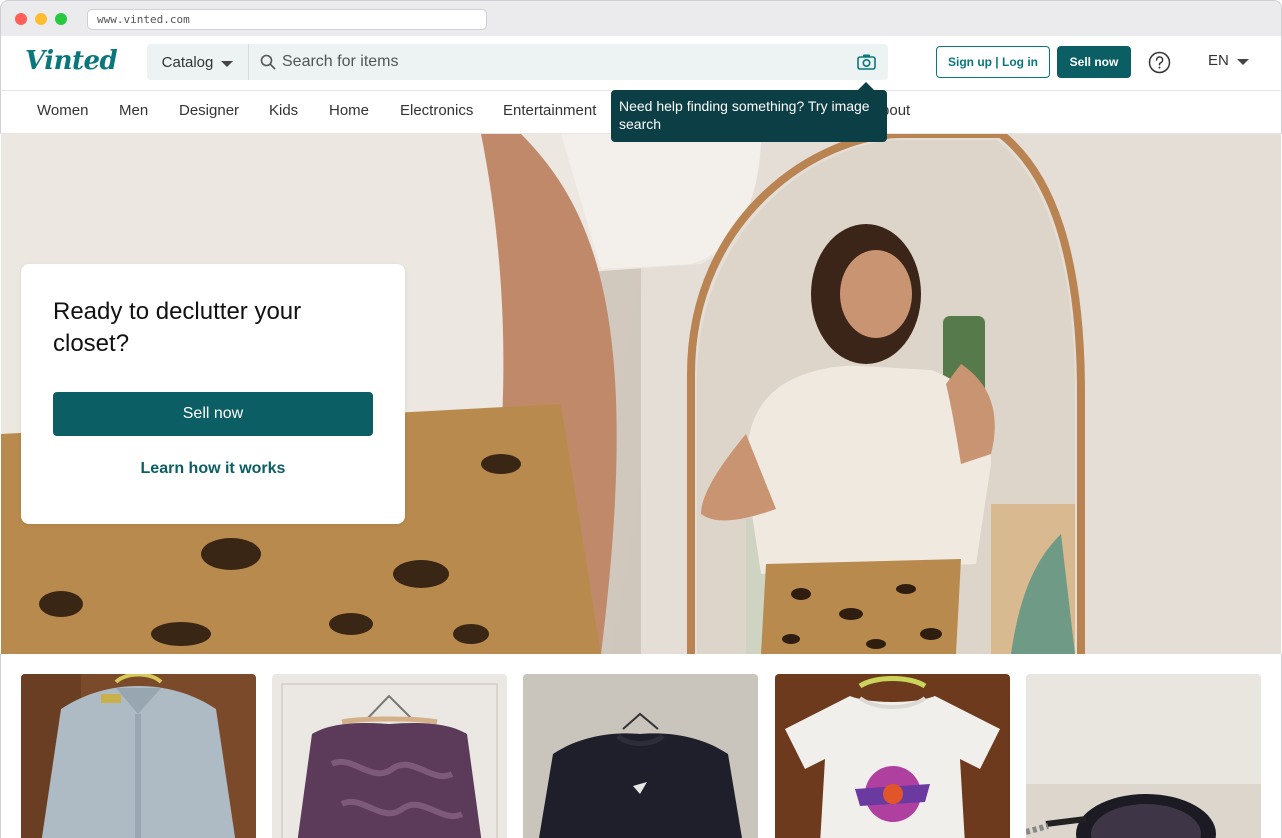 This screenshot has height=838, width=1282. I want to click on tooltip-arrow, so click(866, 86).